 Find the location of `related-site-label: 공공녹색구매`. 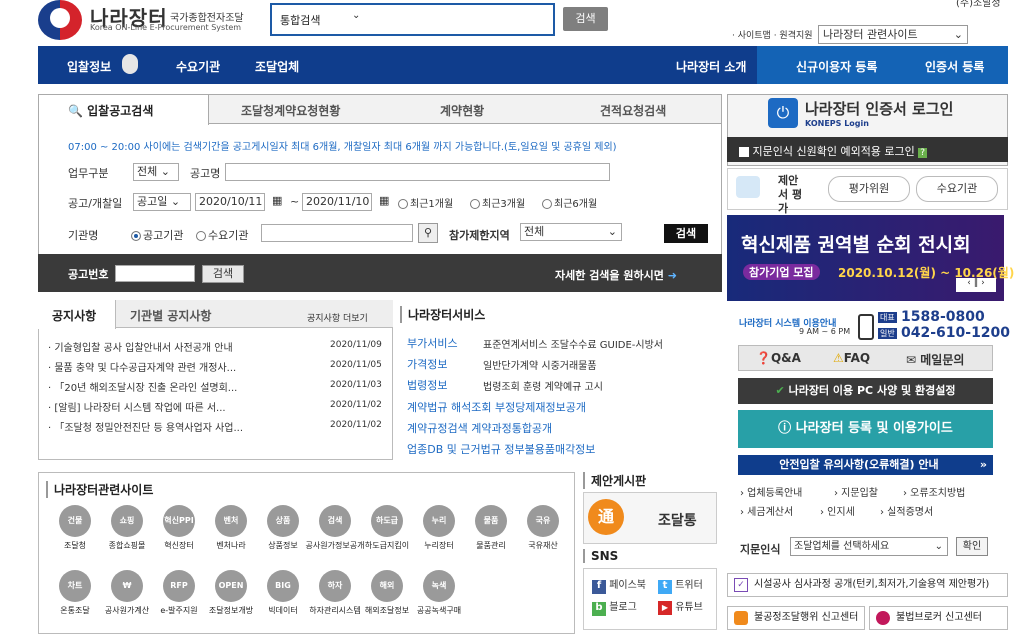

related-site-label: 공공녹색구매 is located at coordinates (439, 610).